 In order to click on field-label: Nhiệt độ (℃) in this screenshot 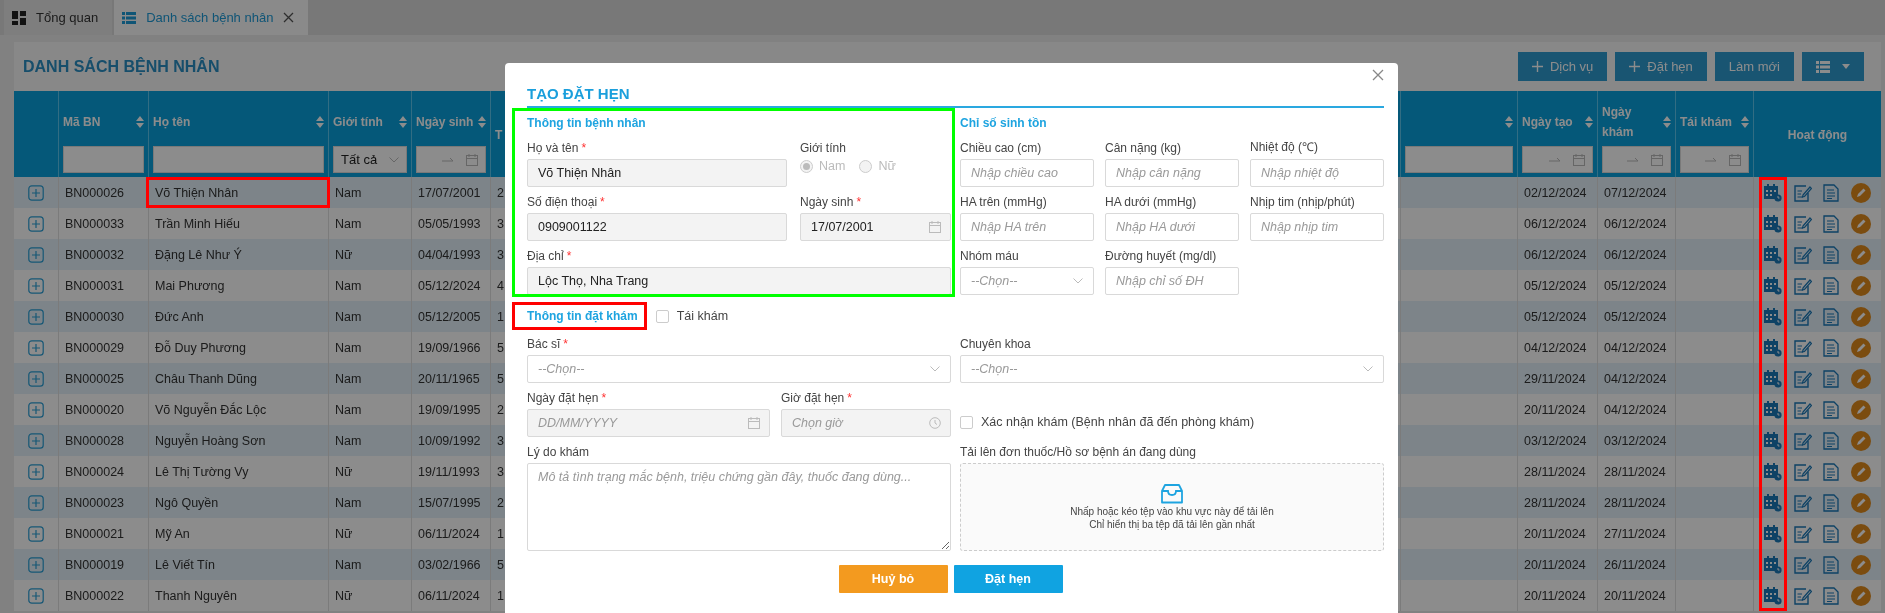, I will do `click(1284, 147)`.